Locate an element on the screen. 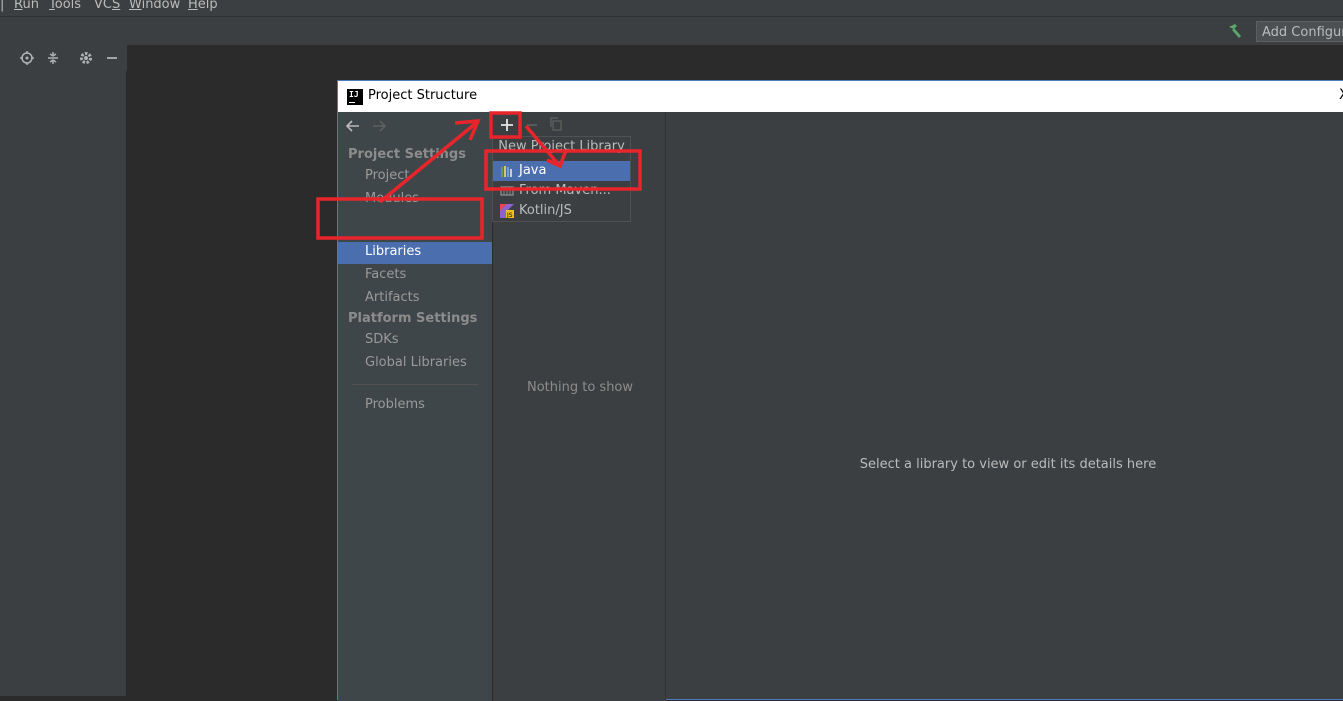 This screenshot has width=1343, height=701. menu-fragment: | is located at coordinates (2, 6).